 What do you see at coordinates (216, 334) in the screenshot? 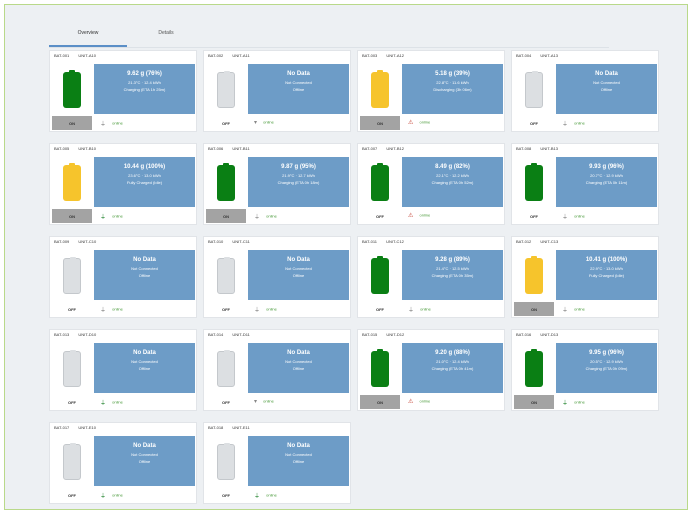
I see `device-id: BAT-014` at bounding box center [216, 334].